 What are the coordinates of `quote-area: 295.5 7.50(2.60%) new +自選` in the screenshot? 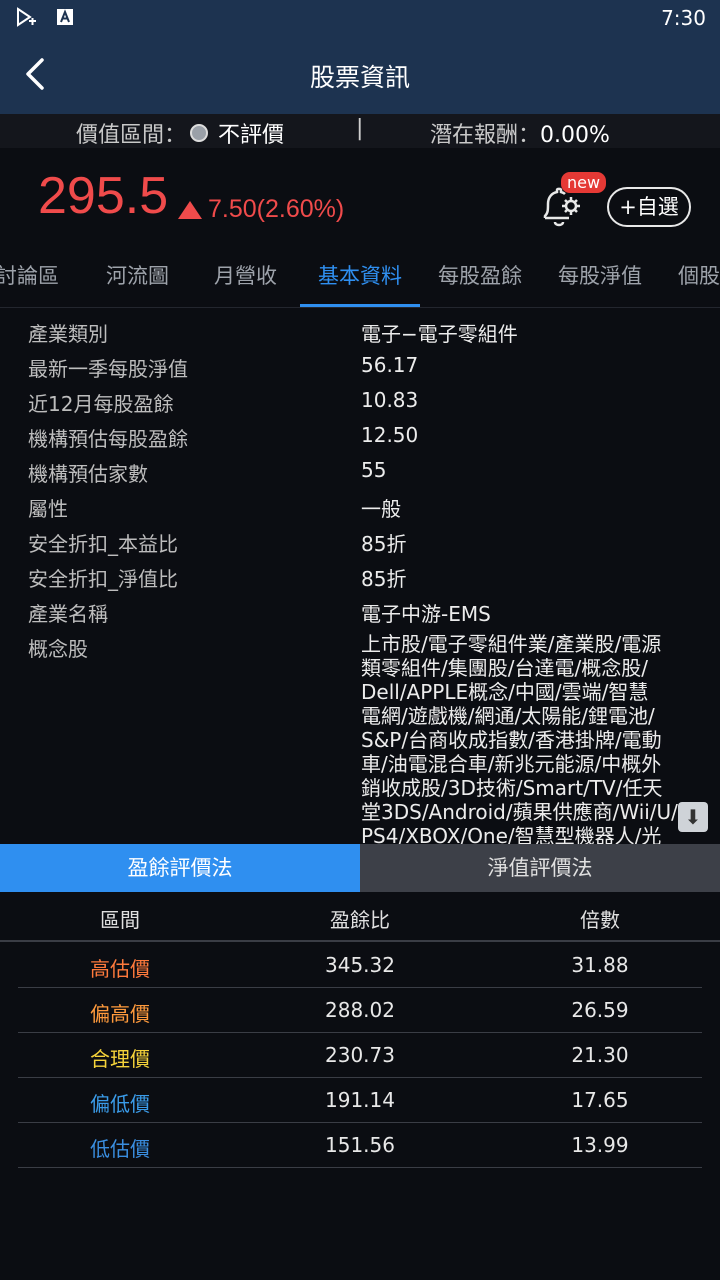 It's located at (360, 195).